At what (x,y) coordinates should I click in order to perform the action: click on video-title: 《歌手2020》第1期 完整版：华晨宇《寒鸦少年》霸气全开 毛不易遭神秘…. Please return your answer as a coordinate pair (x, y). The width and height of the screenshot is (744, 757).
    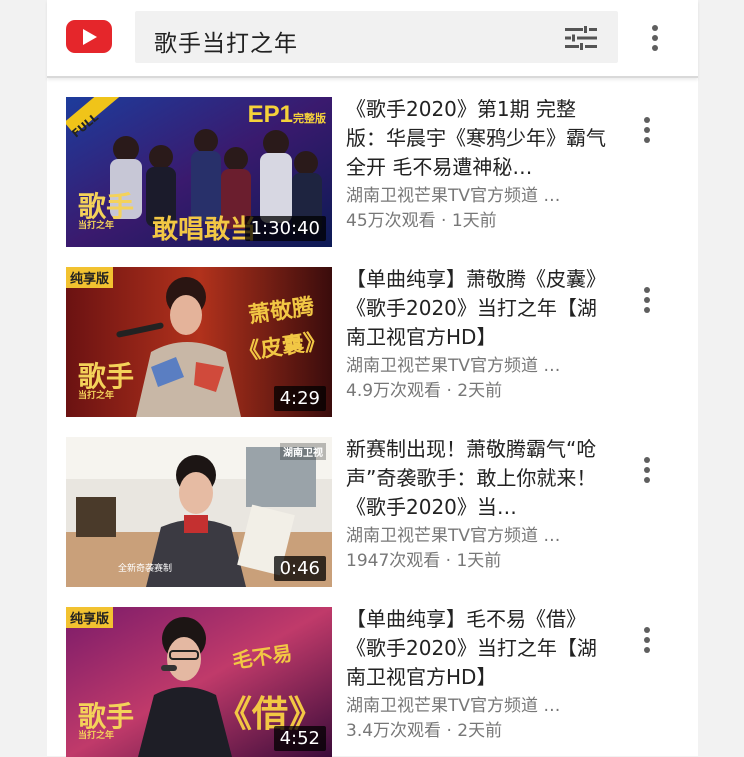
    Looking at the image, I should click on (477, 138).